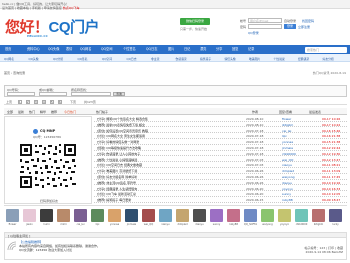 The image size is (350, 263). Describe the element at coordinates (117, 171) in the screenshot. I see `thread-title: [分享] 唯美图片 高清壁纸下载` at that location.